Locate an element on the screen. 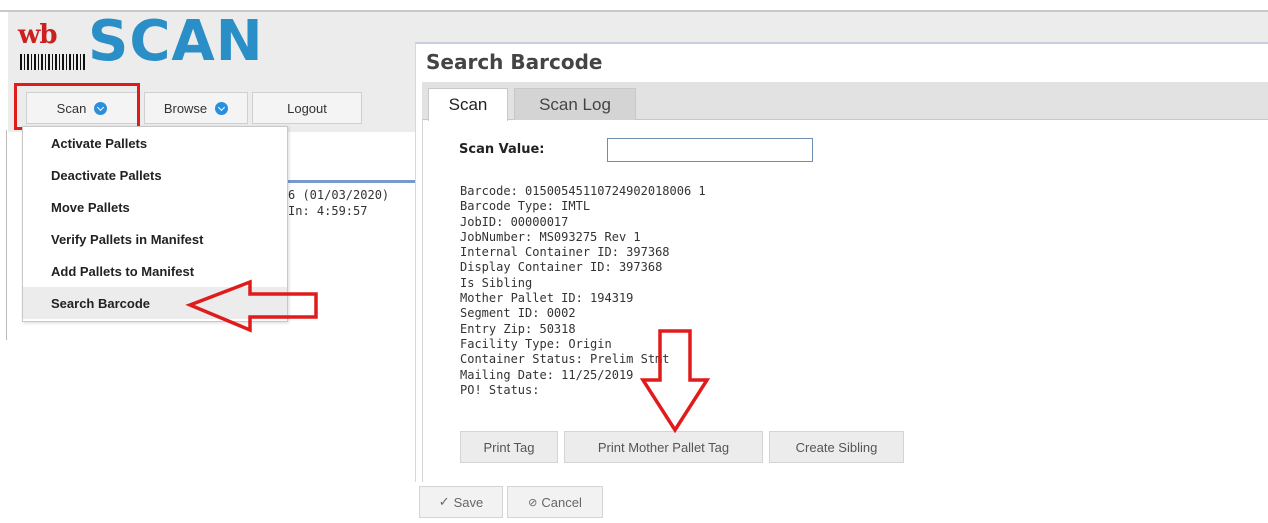 This screenshot has height=523, width=1268. annotation-layer is located at coordinates (448, 356).